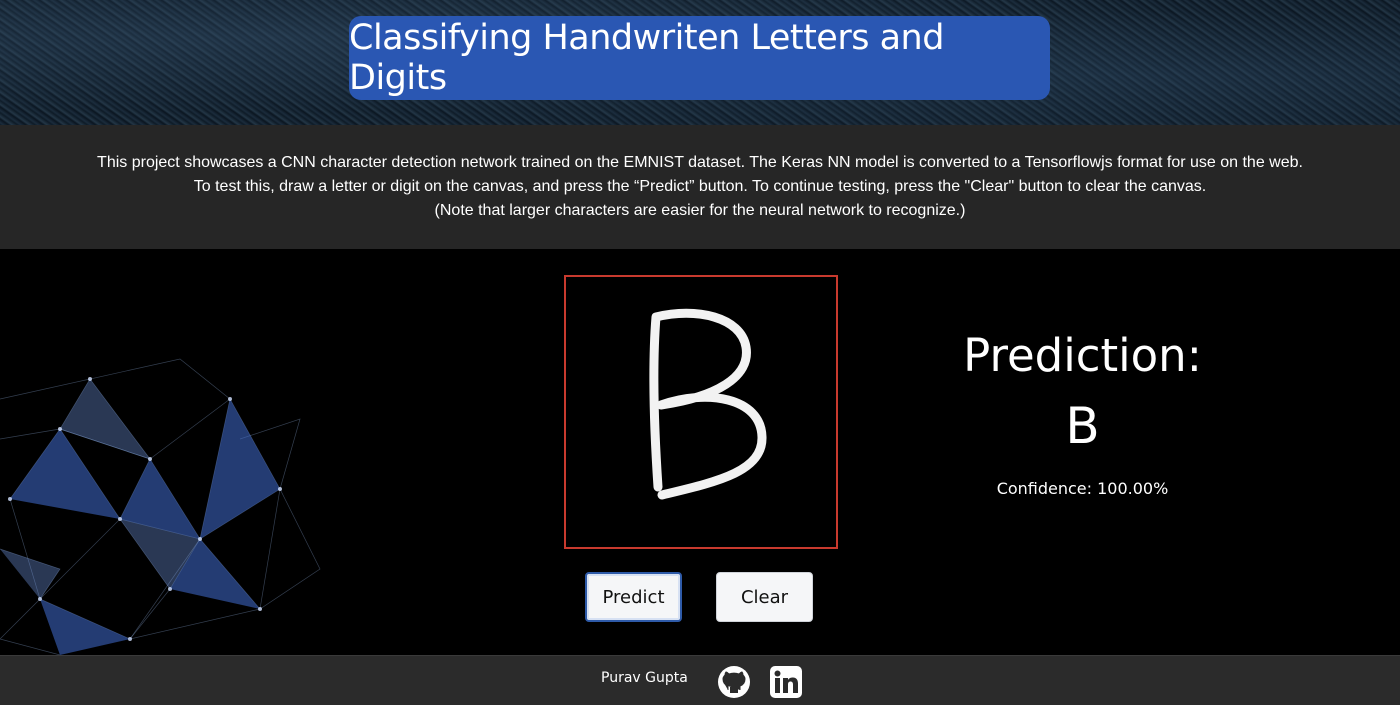  What do you see at coordinates (700, 680) in the screenshot?
I see `footer: Purav Gupta` at bounding box center [700, 680].